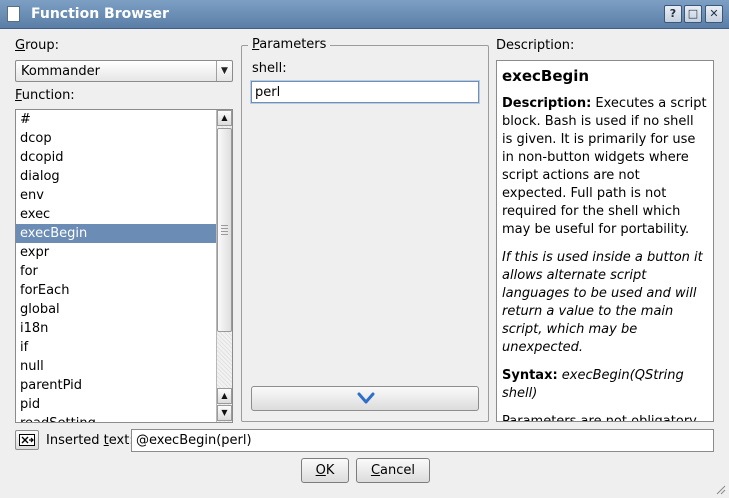 The width and height of the screenshot is (729, 498). I want to click on shell-label: shell:, so click(269, 68).